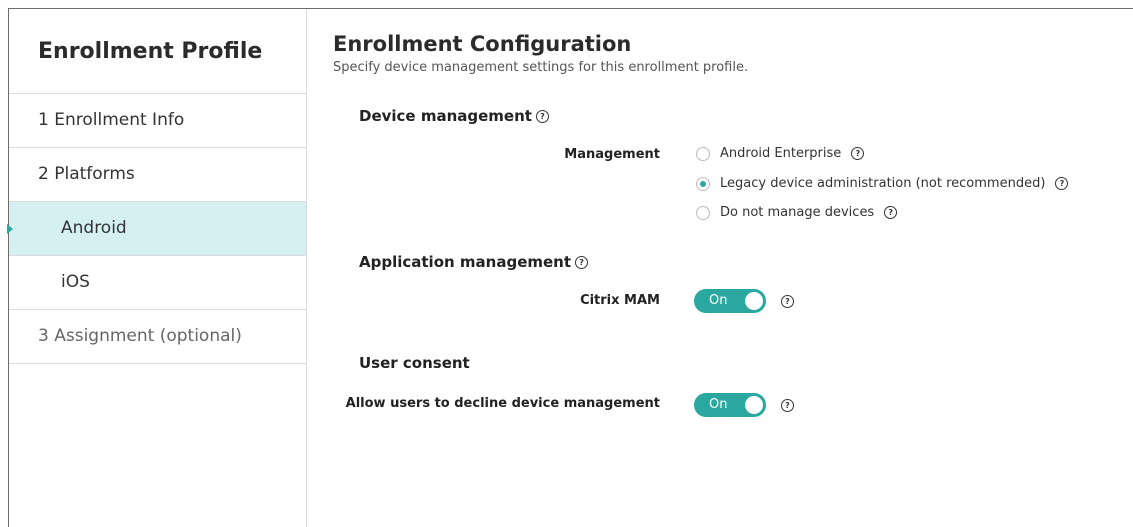 Image resolution: width=1133 pixels, height=527 pixels. I want to click on radio-do-not-manage: Do not manage devices ?, so click(797, 212).